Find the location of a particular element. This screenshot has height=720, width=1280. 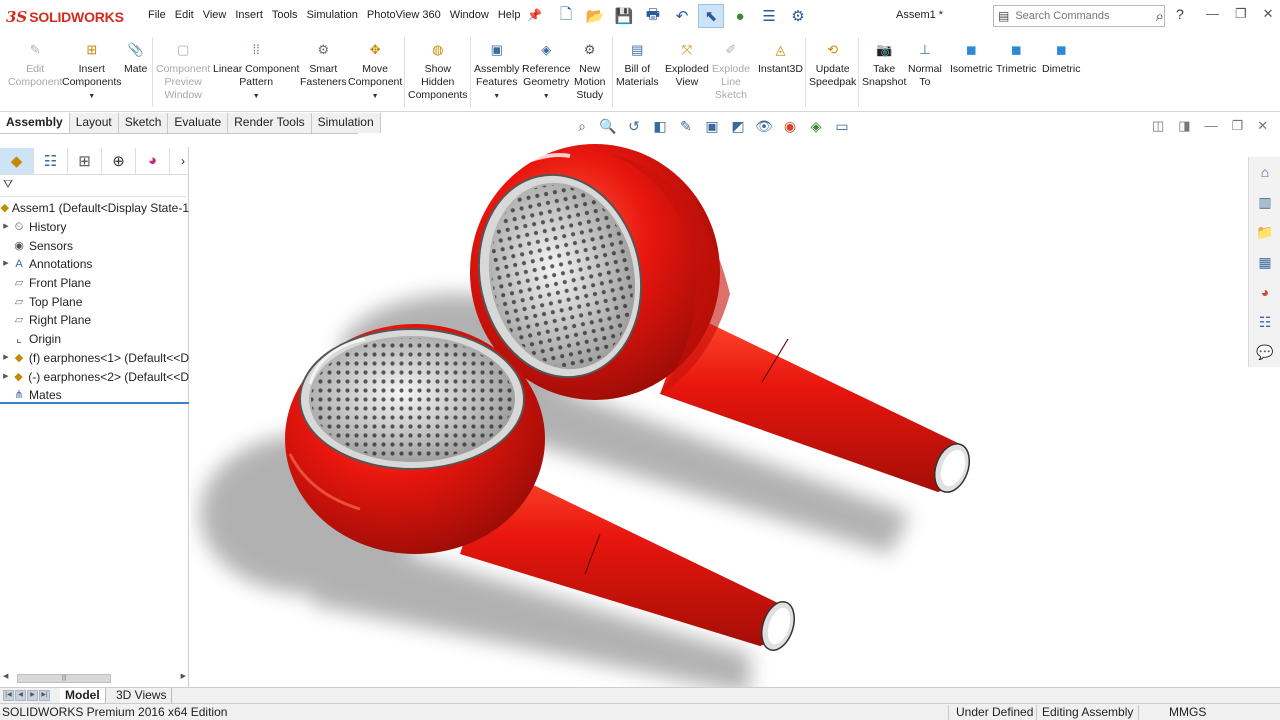

scroll-thumb: ||| is located at coordinates (64, 678).